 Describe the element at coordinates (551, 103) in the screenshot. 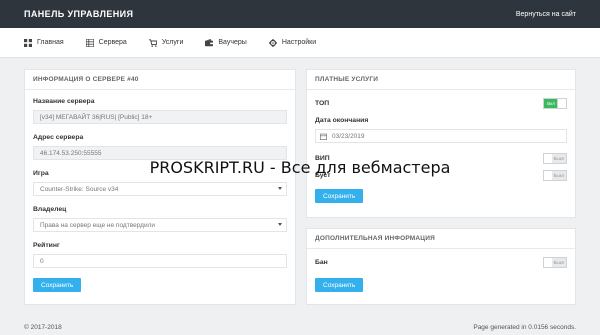

I see `toggle-state: Вкл` at that location.